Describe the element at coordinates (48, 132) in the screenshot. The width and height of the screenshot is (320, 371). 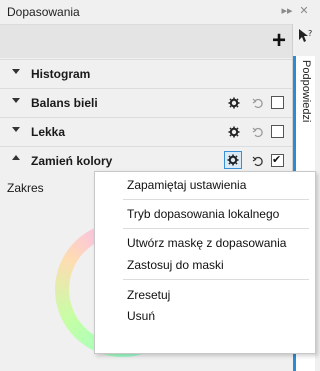
I see `adjustment-label: Lekka` at that location.